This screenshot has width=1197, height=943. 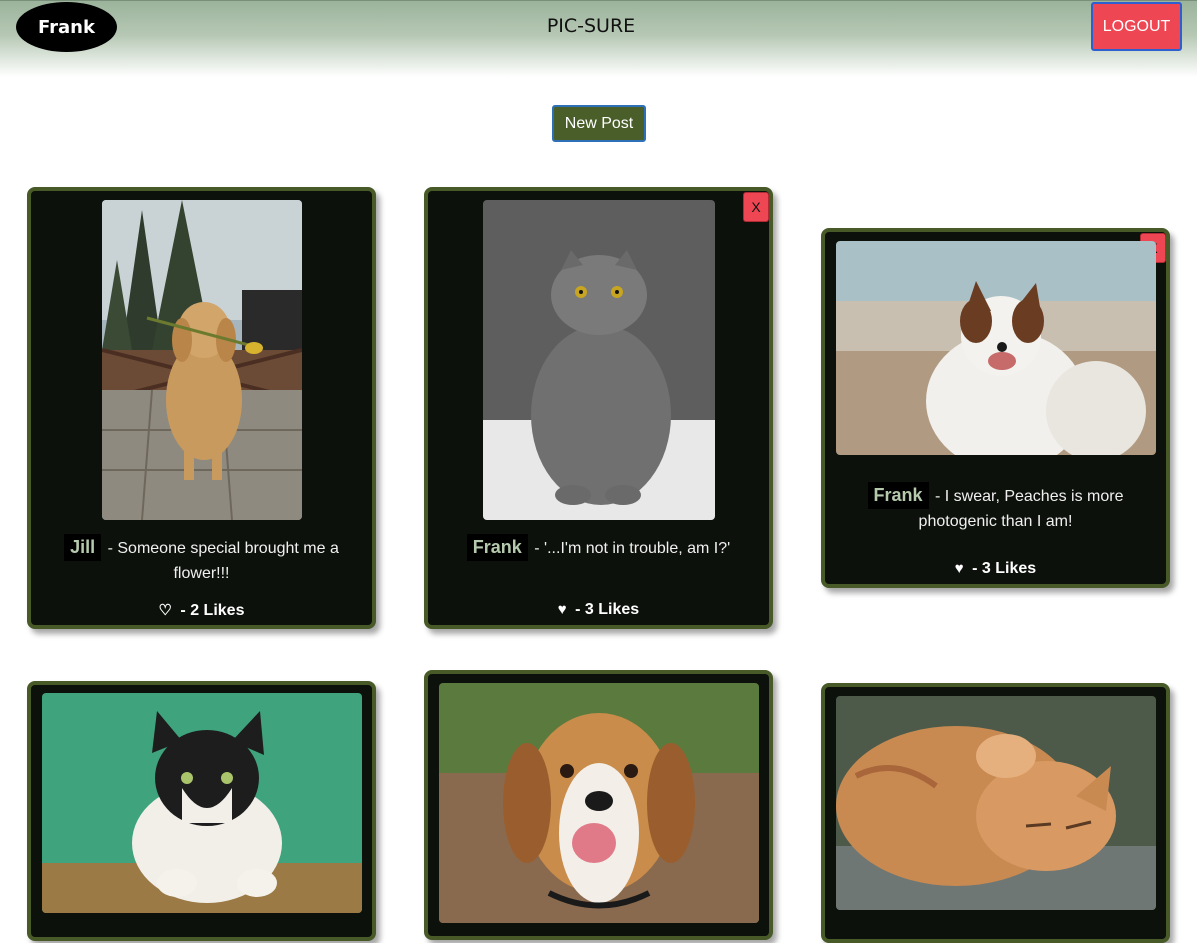 I want to click on post-photo-tuxedo-cat, so click(x=202, y=803).